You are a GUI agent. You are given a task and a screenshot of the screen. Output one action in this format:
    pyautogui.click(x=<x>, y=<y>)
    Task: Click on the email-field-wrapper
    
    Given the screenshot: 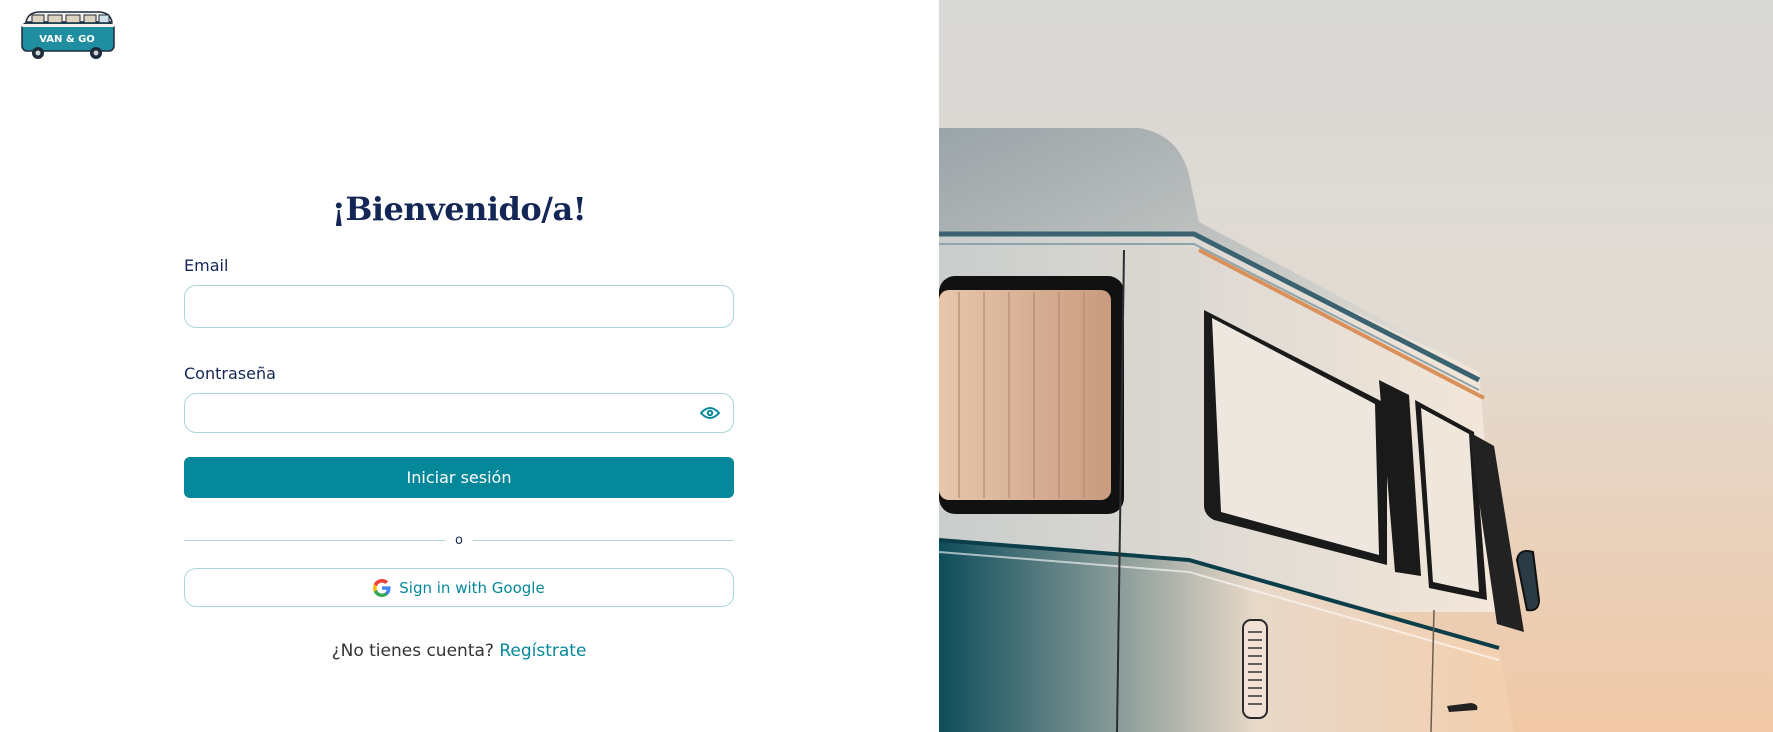 What is the action you would take?
    pyautogui.click(x=459, y=306)
    